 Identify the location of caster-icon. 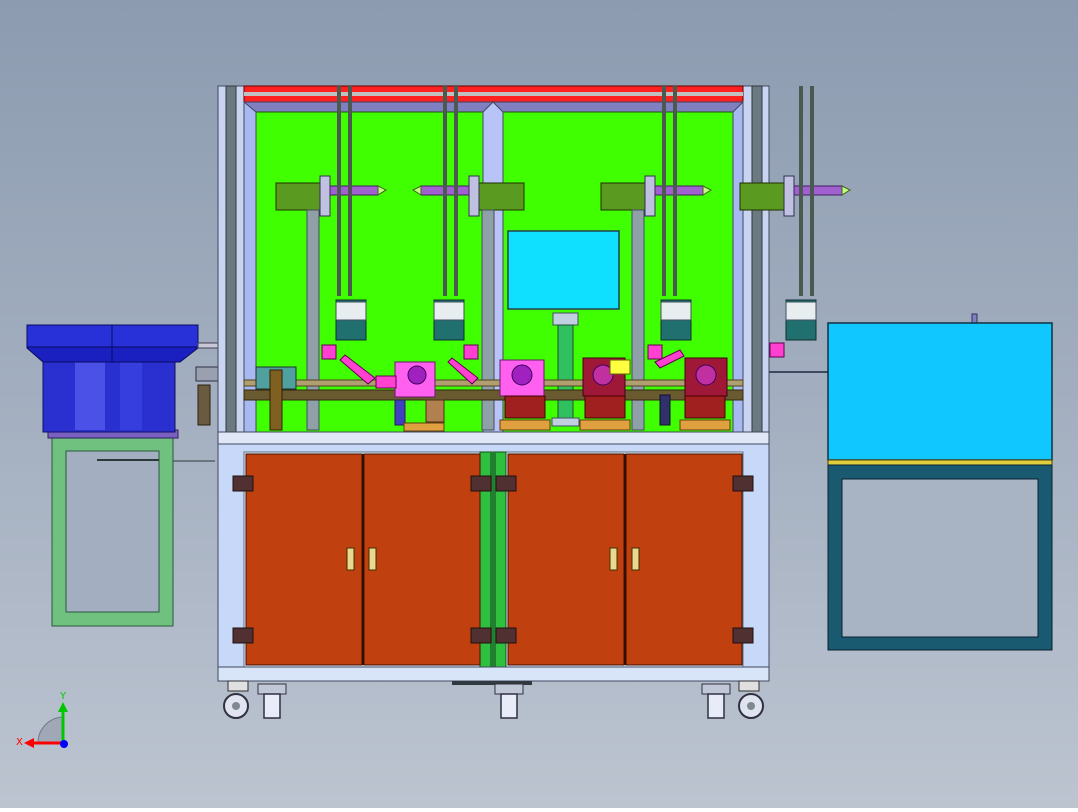
(493, 699).